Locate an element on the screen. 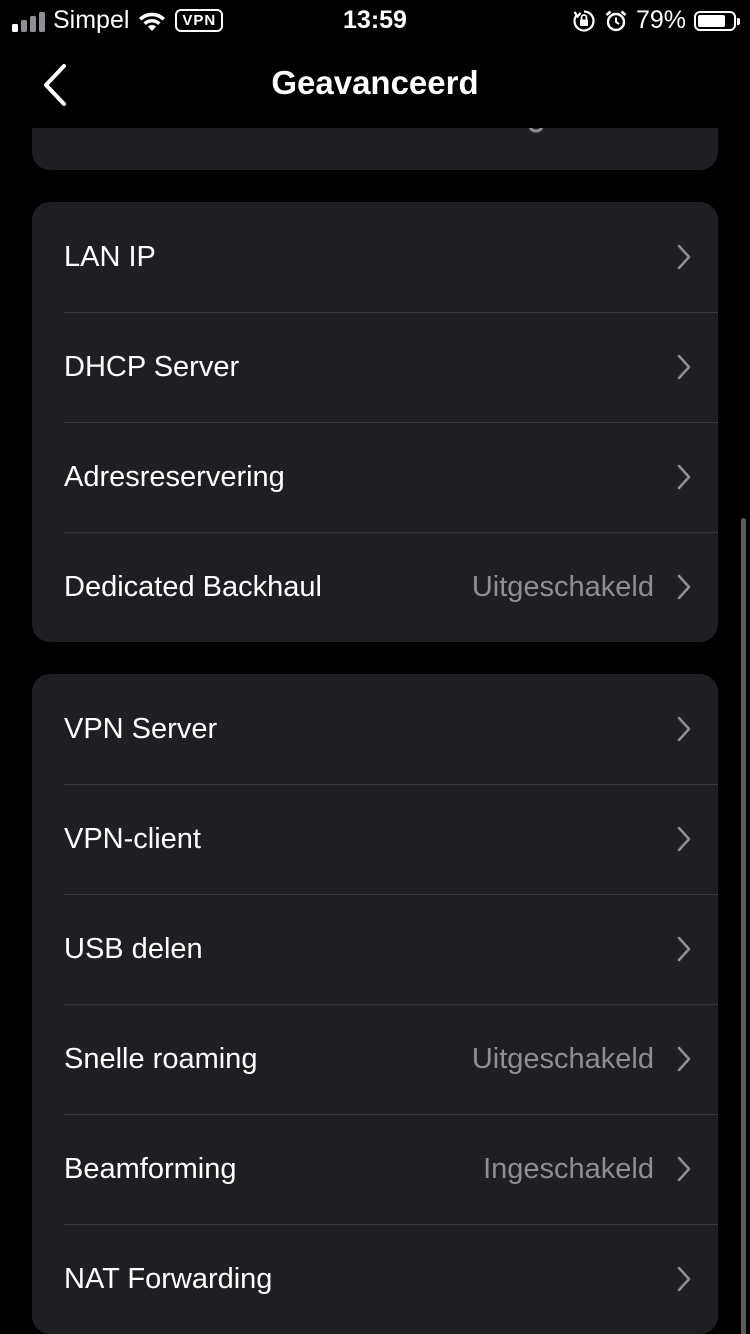 This screenshot has width=750, height=1334. row-label: Dedicated Backhaul is located at coordinates (193, 586).